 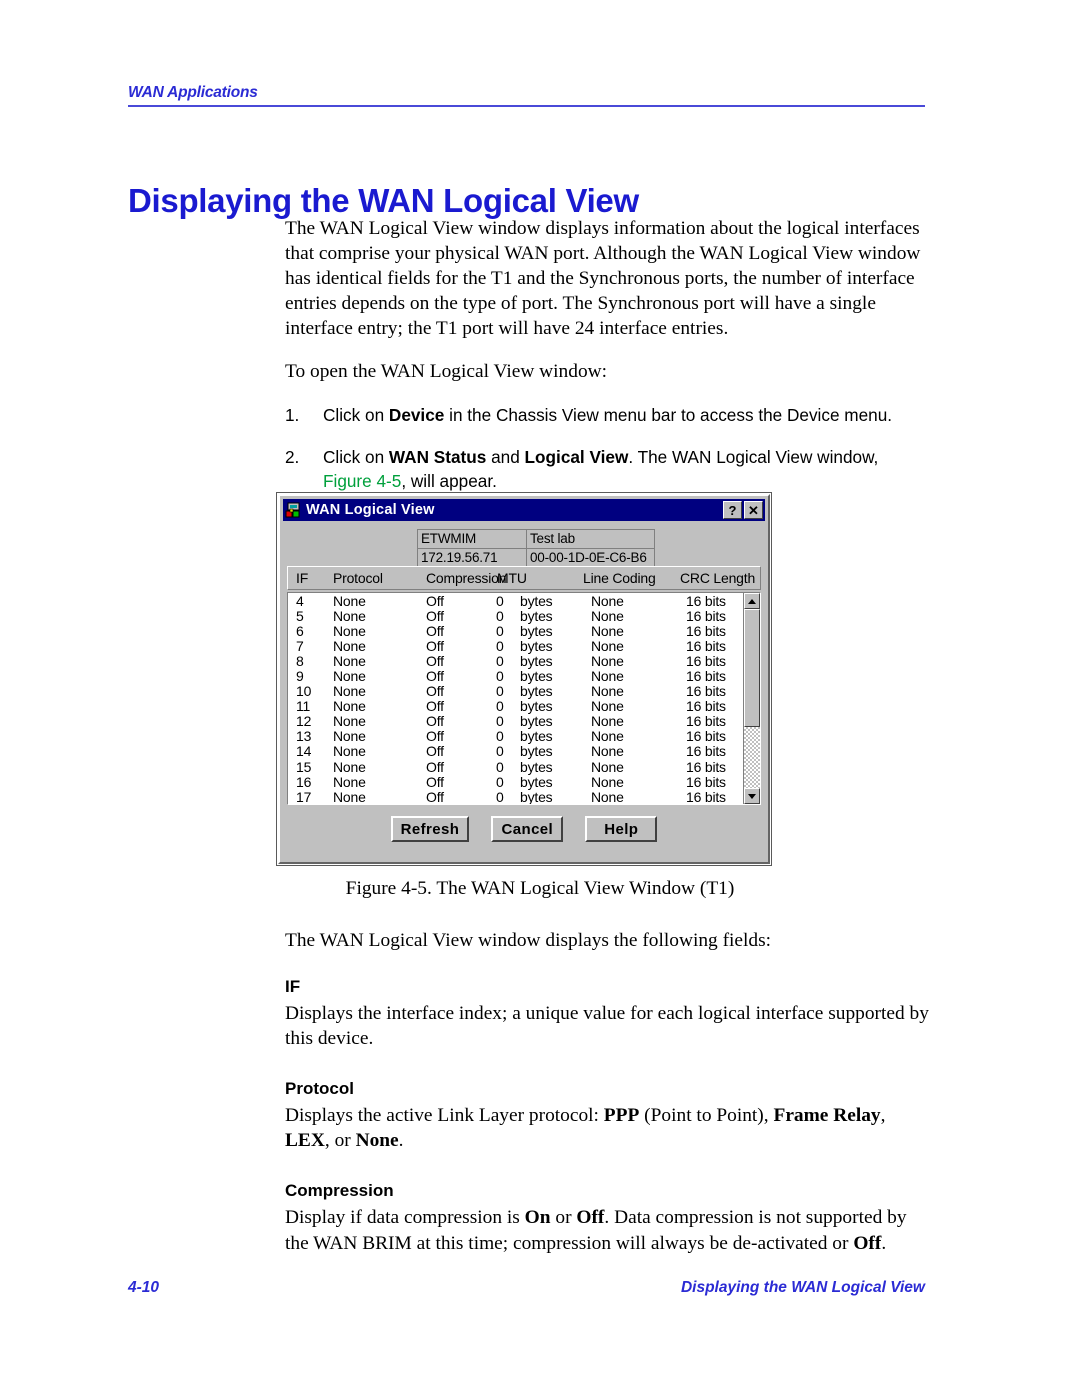 What do you see at coordinates (515, 721) in the screenshot?
I see `table-row: 12 None Off 0 bytes None 16 bits` at bounding box center [515, 721].